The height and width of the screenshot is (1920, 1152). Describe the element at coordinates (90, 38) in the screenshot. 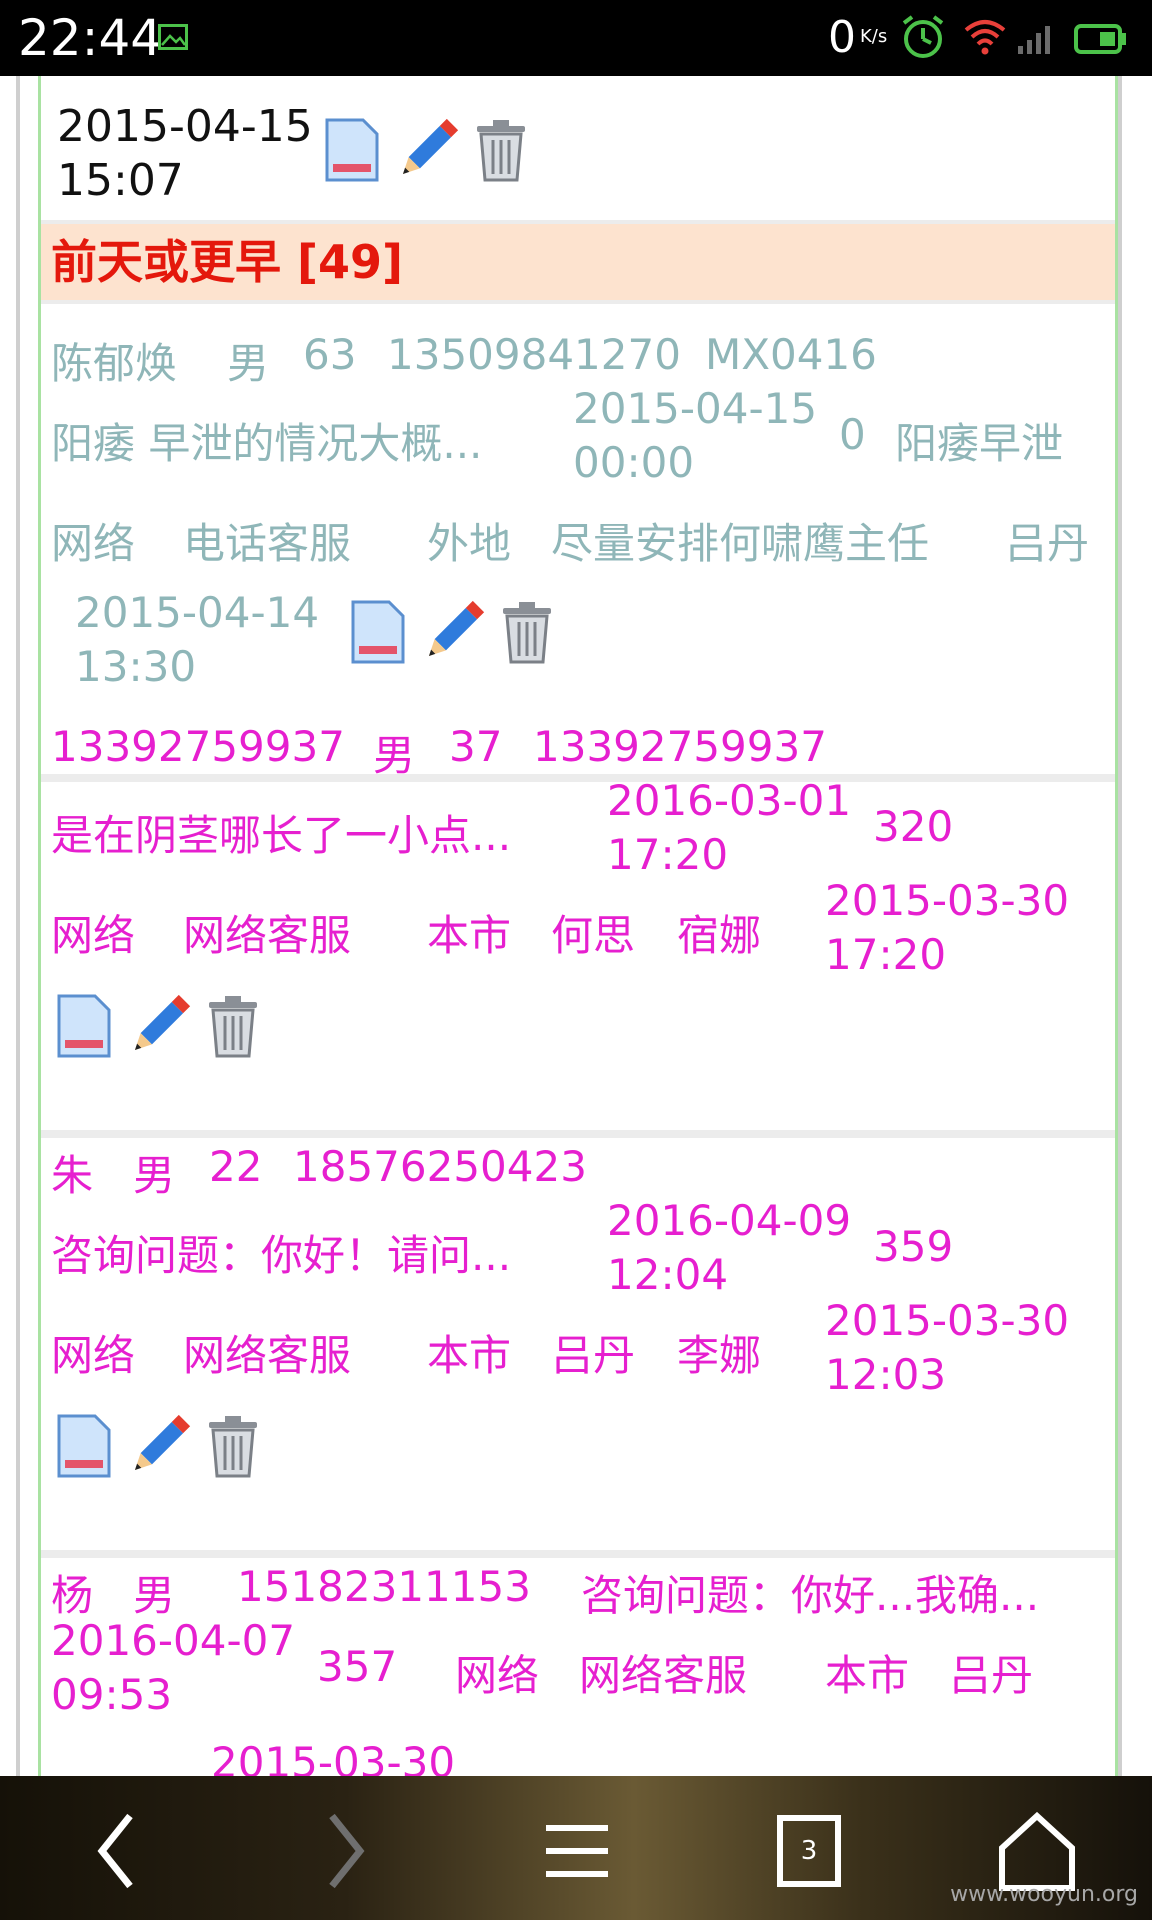

I see `status-time: 22:44` at that location.